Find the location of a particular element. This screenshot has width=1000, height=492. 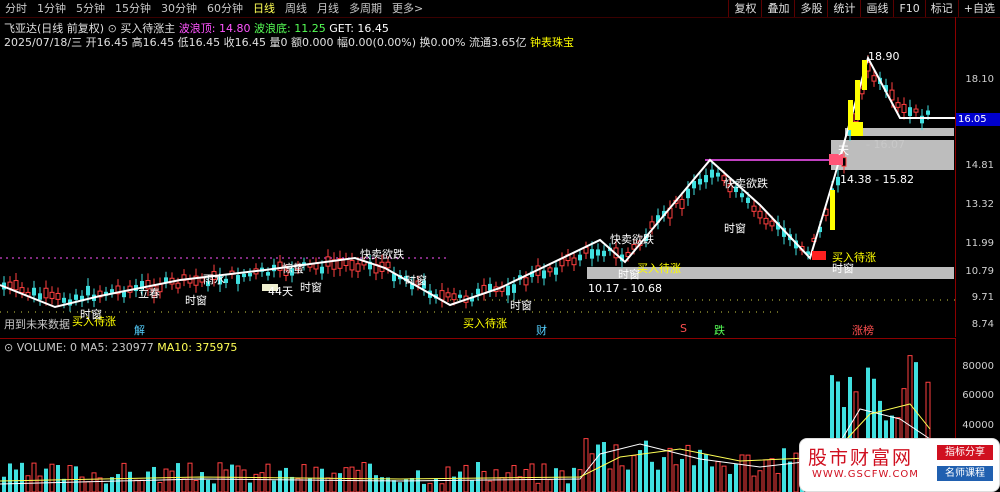

buy-signal-2: 买入待涨 is located at coordinates (485, 323).